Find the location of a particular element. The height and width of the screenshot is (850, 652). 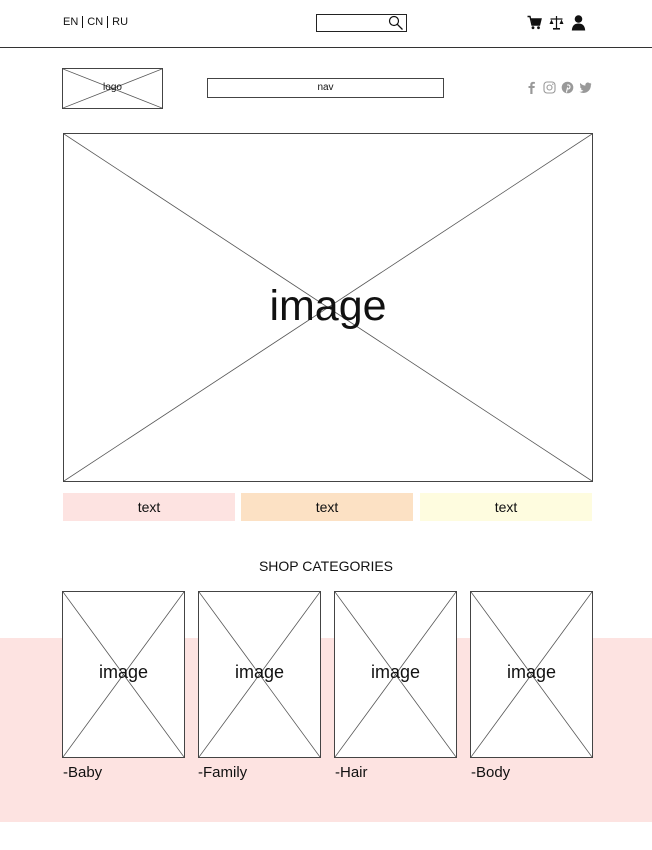

twitter-icon is located at coordinates (585, 87).